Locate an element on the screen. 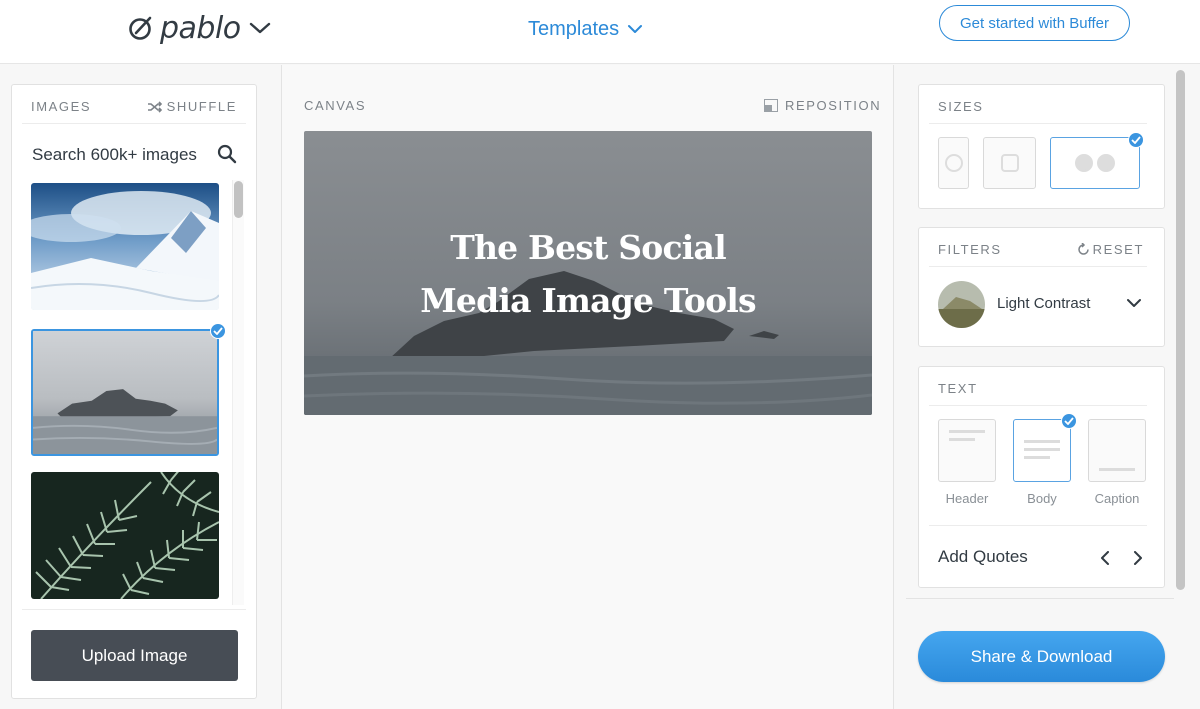  images-scrollbar-track is located at coordinates (238, 392).